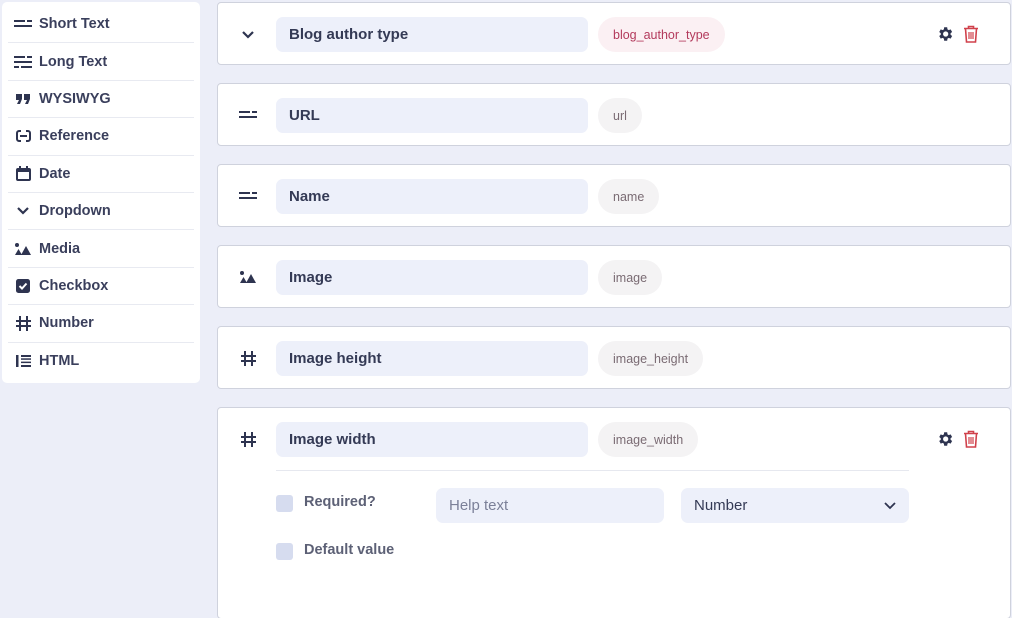 This screenshot has height=618, width=1012. What do you see at coordinates (101, 249) in the screenshot?
I see `sidebar-item-media: Media` at bounding box center [101, 249].